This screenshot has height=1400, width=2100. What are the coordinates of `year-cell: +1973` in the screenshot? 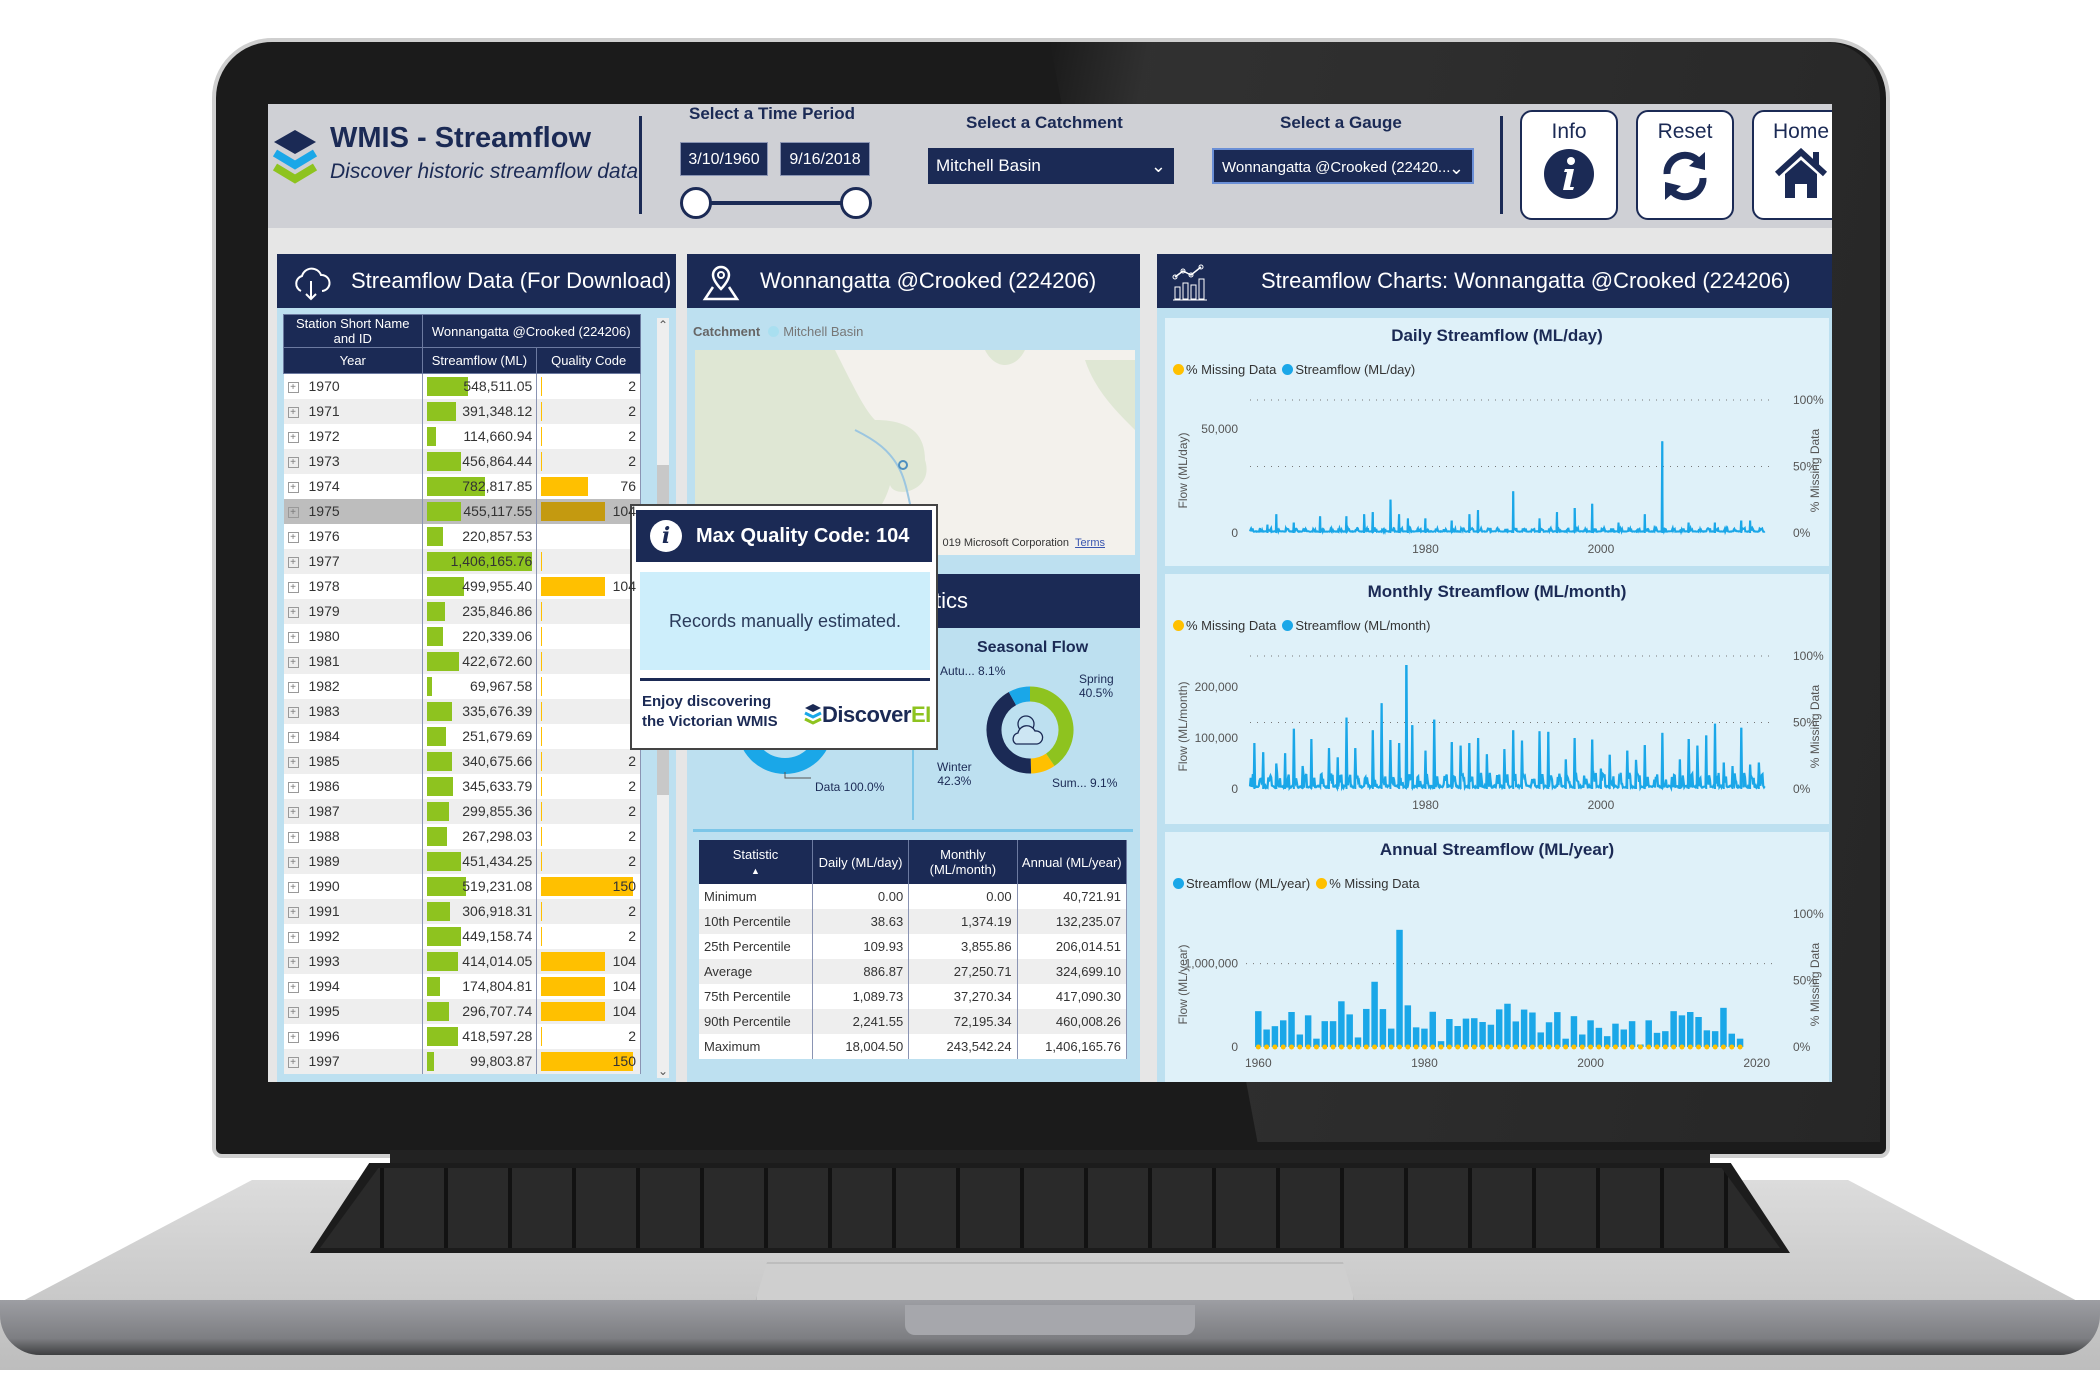 It's located at (353, 461).